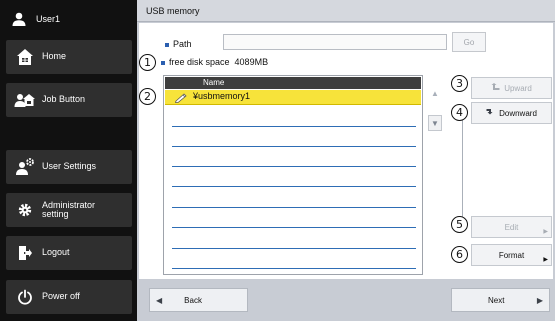  I want to click on next-button: Next ▶, so click(500, 300).